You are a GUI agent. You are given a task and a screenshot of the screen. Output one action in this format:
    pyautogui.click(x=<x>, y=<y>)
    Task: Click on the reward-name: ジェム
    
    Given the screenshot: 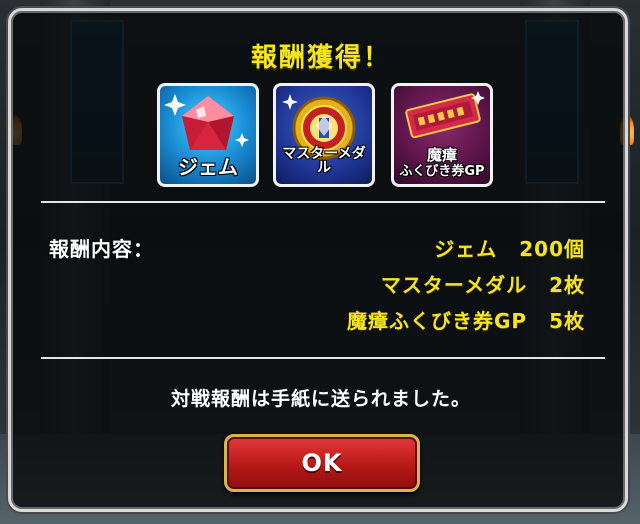 What is the action you would take?
    pyautogui.click(x=466, y=249)
    